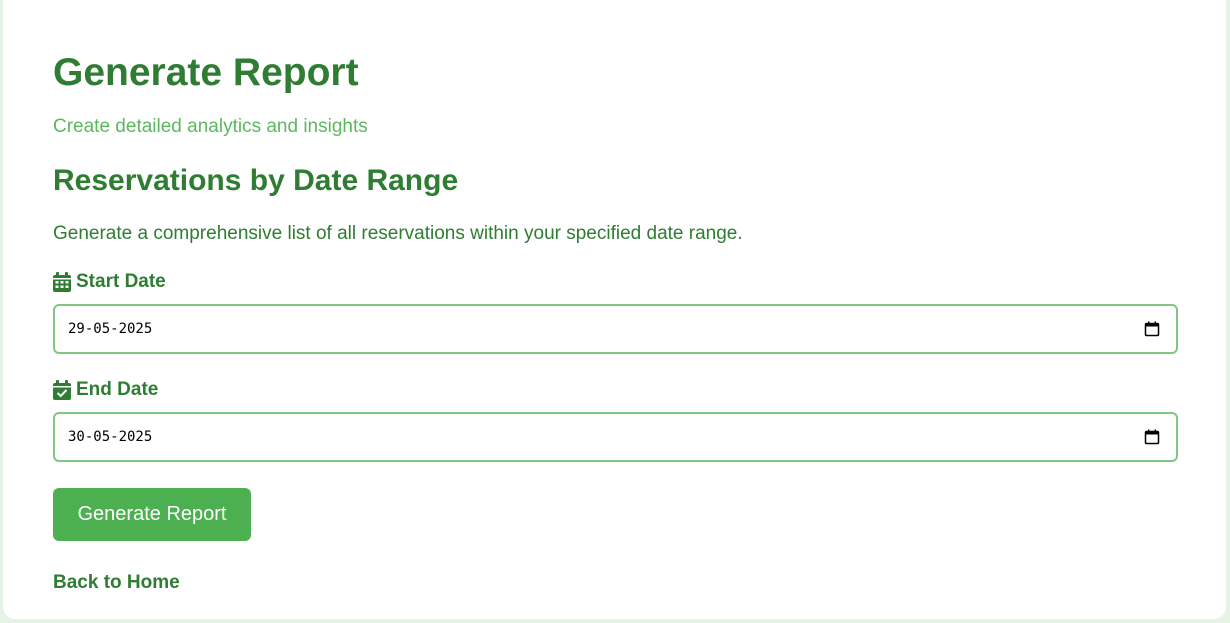 The image size is (1230, 623). Describe the element at coordinates (110, 329) in the screenshot. I see `start-date-value: 29-05-2025` at that location.